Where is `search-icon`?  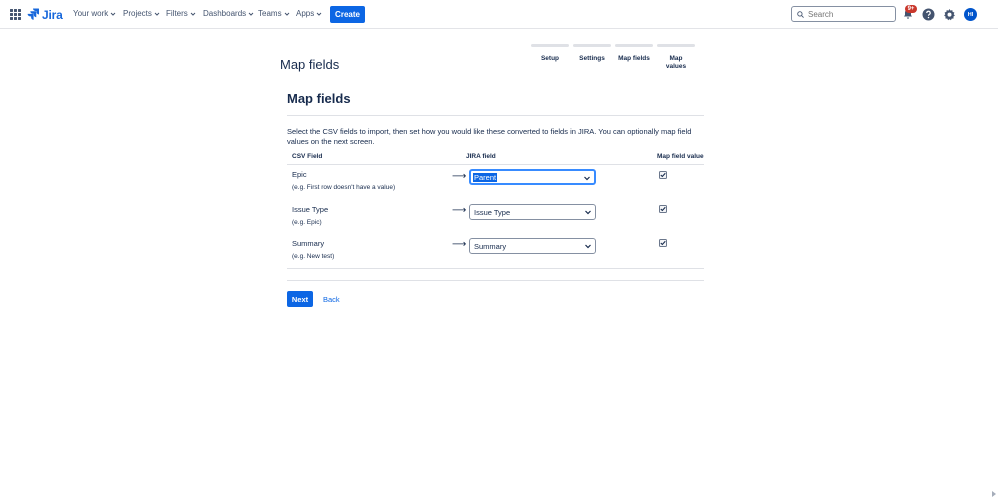 search-icon is located at coordinates (800, 14).